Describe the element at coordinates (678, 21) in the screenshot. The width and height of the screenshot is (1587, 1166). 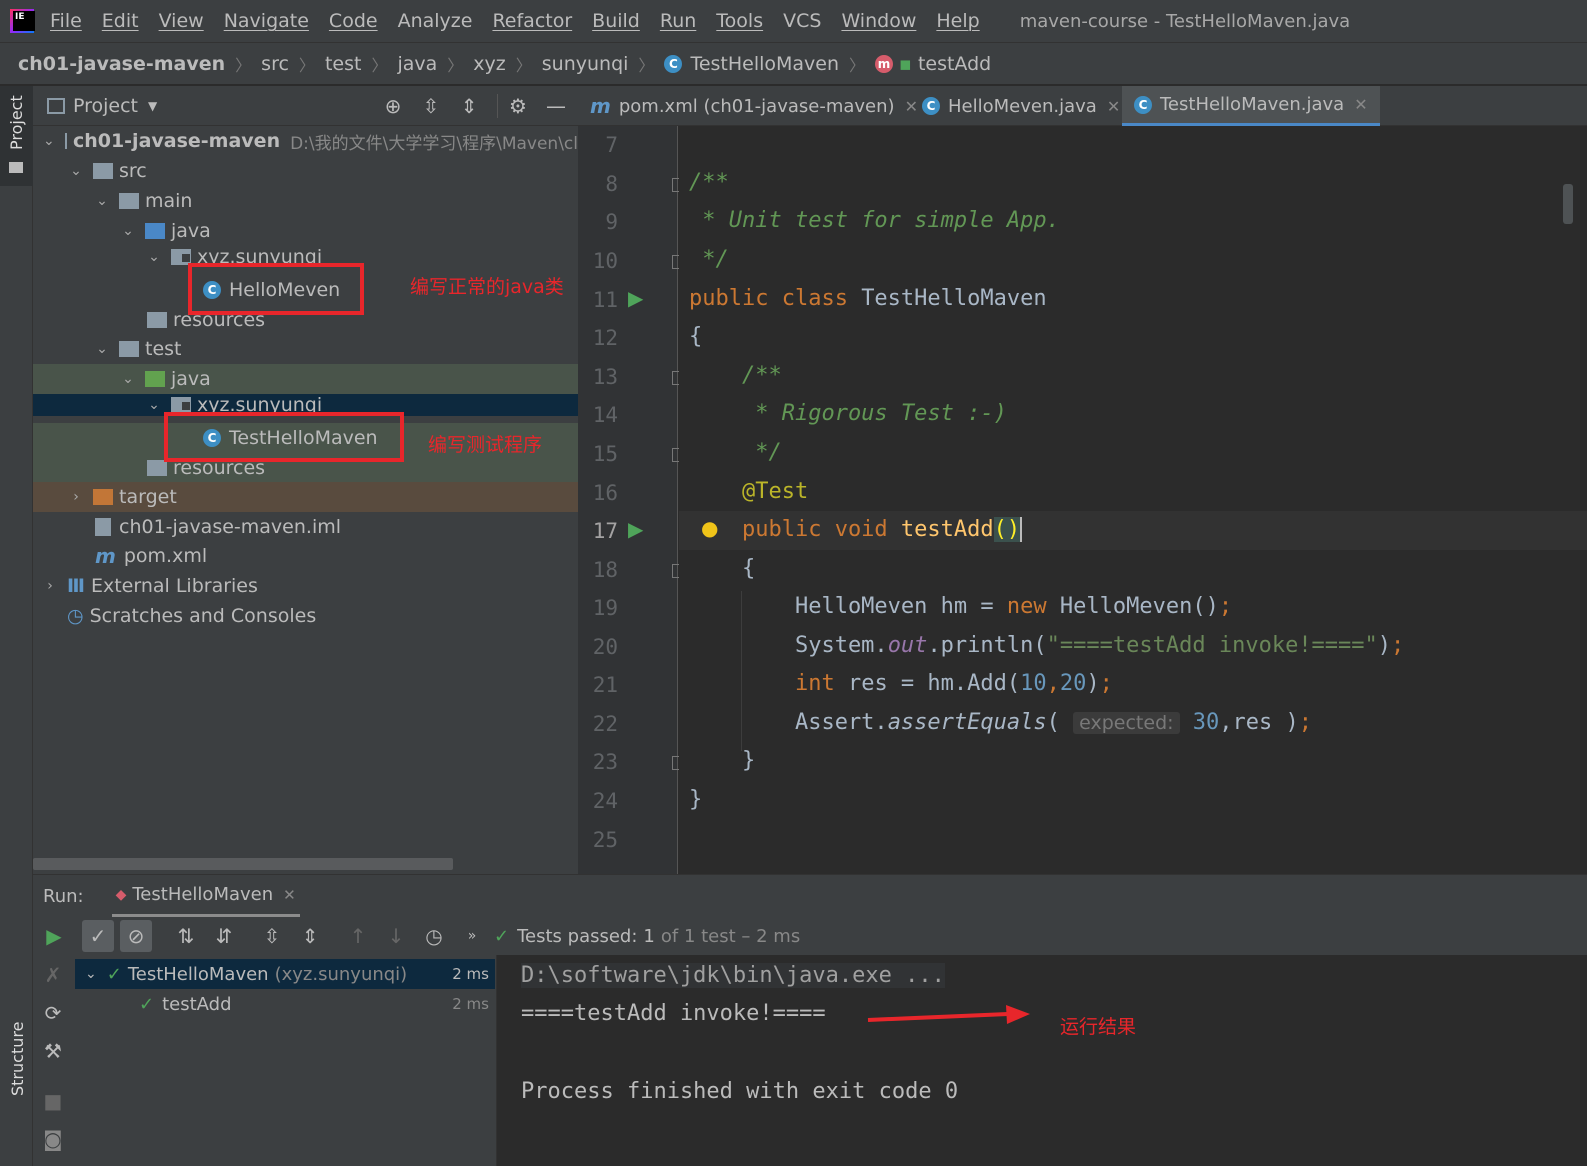
I see `menu-run: Run` at that location.